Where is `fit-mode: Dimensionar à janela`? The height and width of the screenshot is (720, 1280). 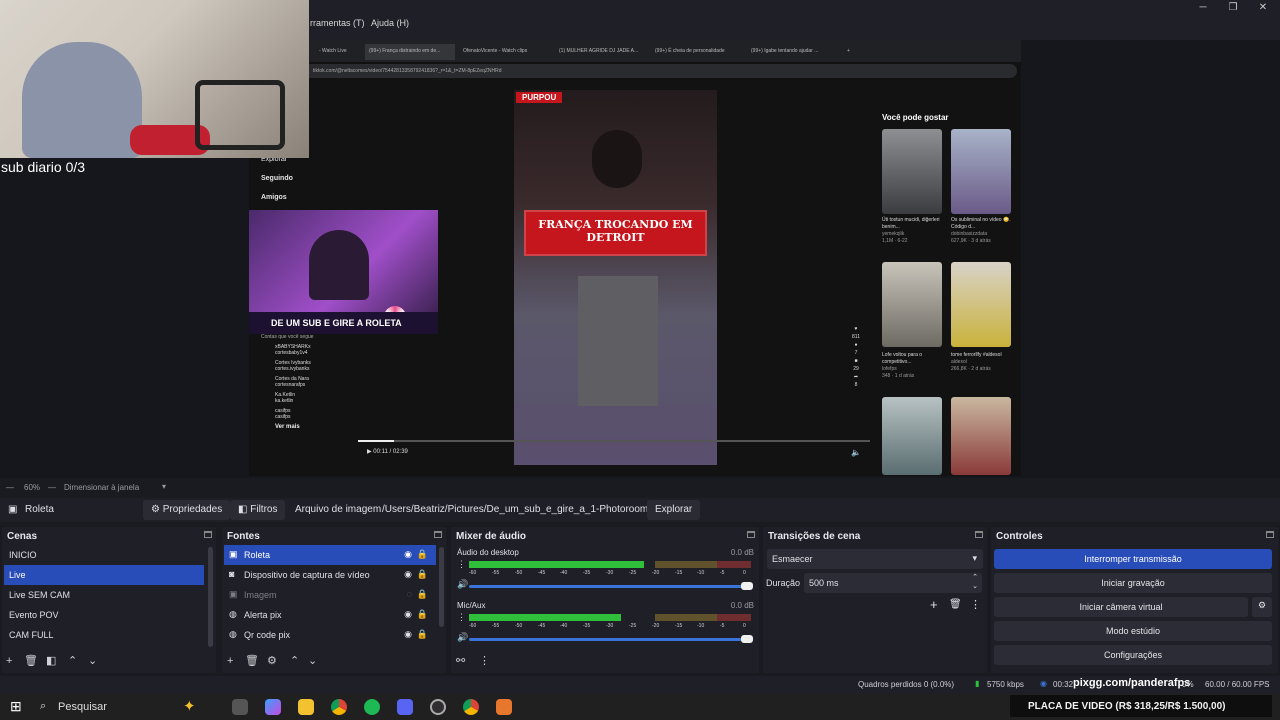
fit-mode: Dimensionar à janela is located at coordinates (101, 487).